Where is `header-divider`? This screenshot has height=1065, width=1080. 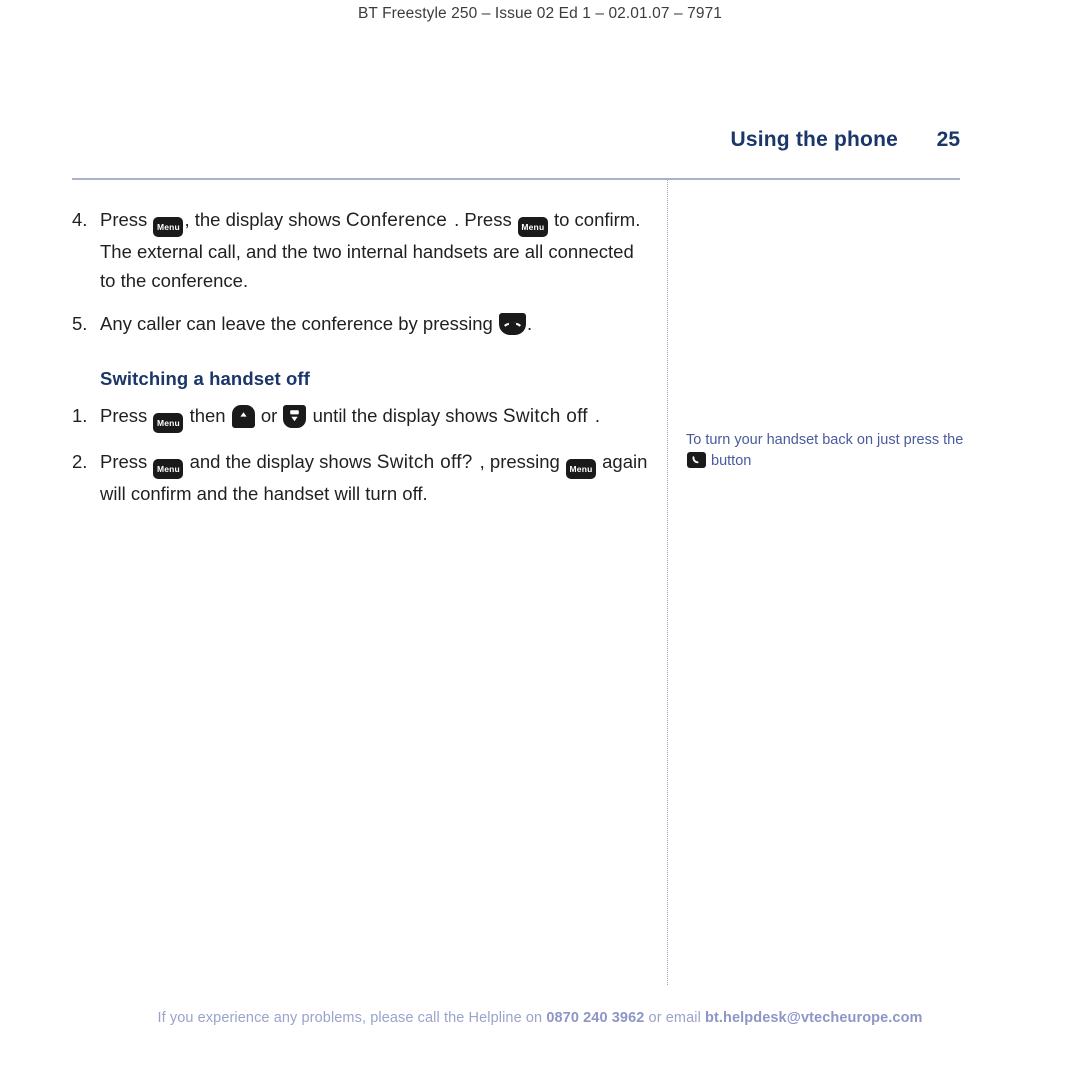
header-divider is located at coordinates (516, 179).